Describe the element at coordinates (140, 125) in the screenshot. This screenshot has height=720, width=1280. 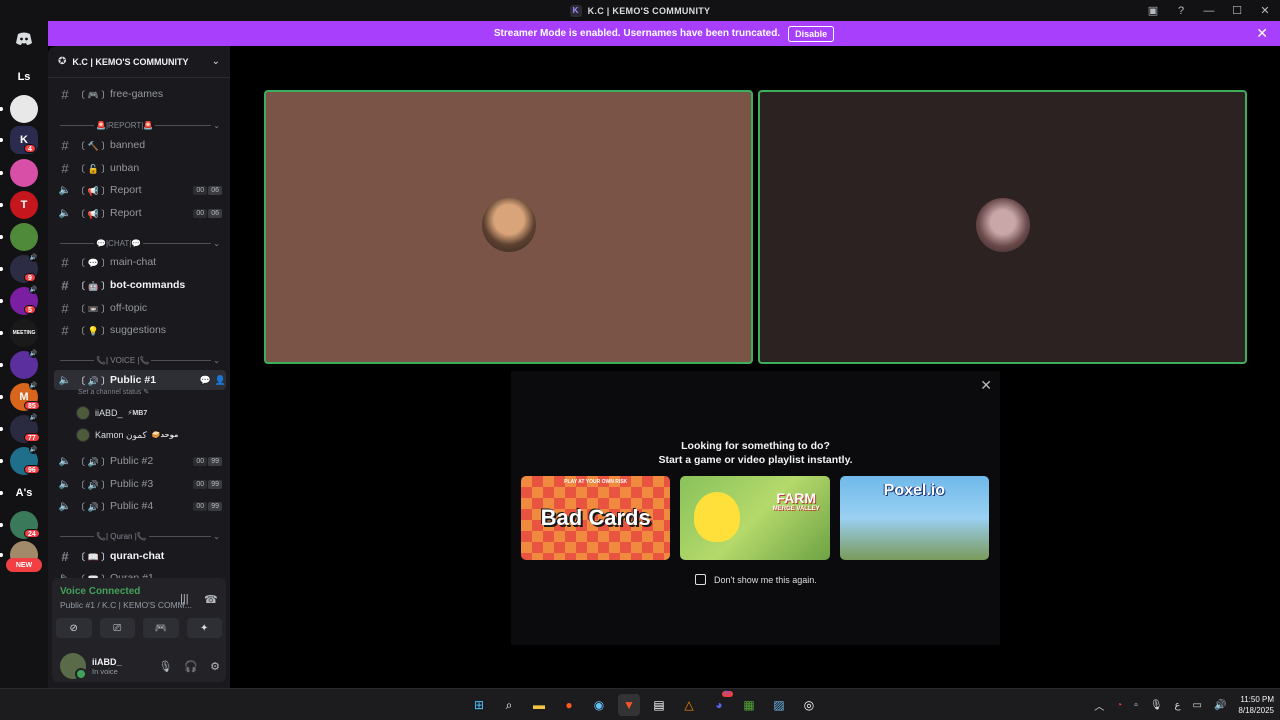
I see `category-header: 🚨|REPORT|🚨 ⌄` at that location.